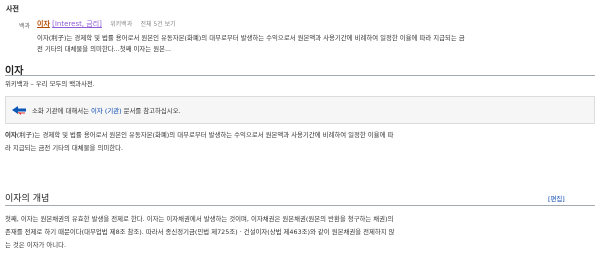  What do you see at coordinates (60, 111) in the screenshot?
I see `notice-text-before: 소화 기관에 대해서는` at bounding box center [60, 111].